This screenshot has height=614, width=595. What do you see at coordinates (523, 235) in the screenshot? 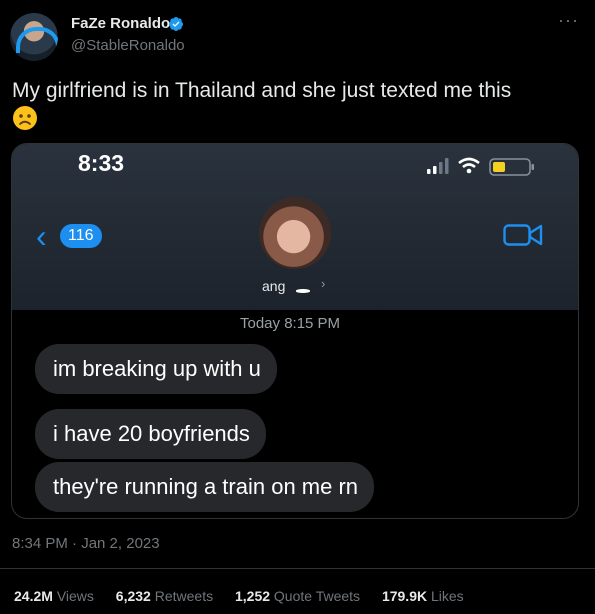
I see `video-call-icon` at bounding box center [523, 235].